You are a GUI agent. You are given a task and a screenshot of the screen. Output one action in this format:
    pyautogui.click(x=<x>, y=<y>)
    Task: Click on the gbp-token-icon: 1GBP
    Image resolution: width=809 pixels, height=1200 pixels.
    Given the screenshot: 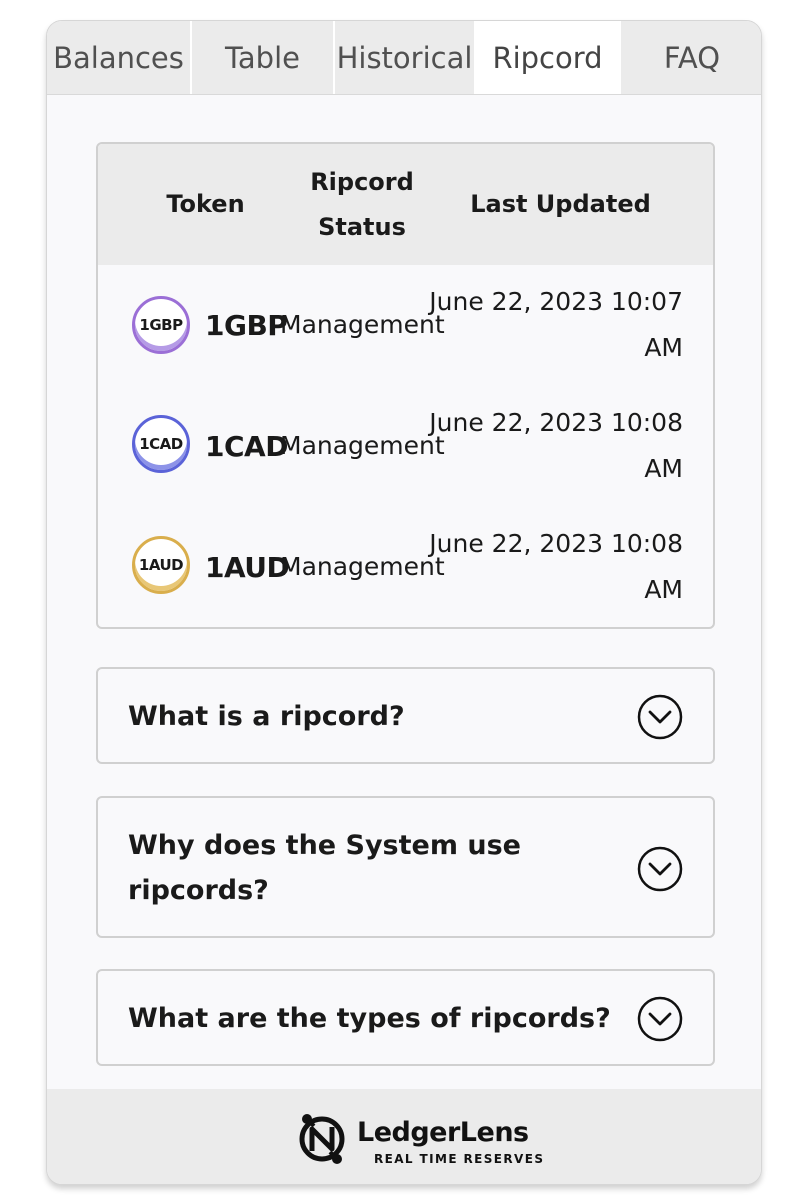 What is the action you would take?
    pyautogui.click(x=161, y=325)
    